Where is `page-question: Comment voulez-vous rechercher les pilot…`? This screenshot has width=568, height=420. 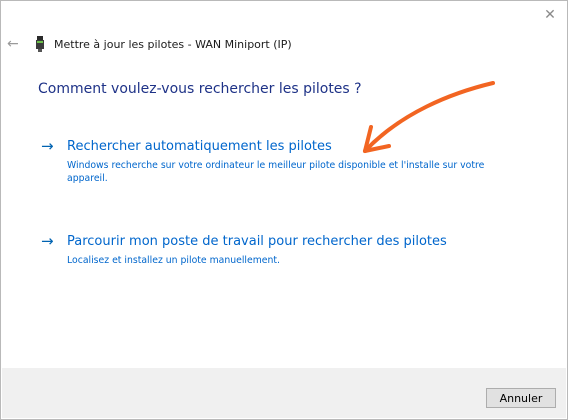 page-question: Comment voulez-vous rechercher les pilot… is located at coordinates (200, 89).